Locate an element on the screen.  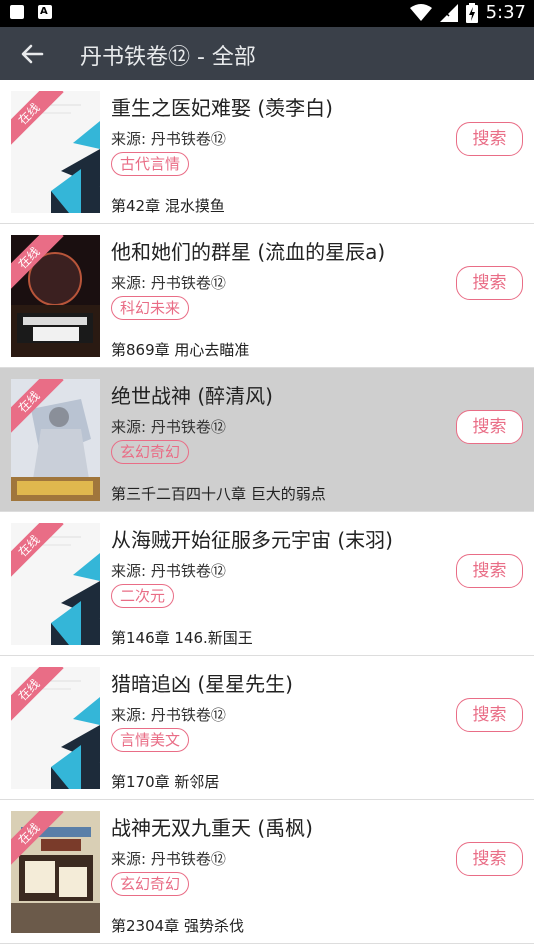
back-arrow-icon is located at coordinates (32, 54).